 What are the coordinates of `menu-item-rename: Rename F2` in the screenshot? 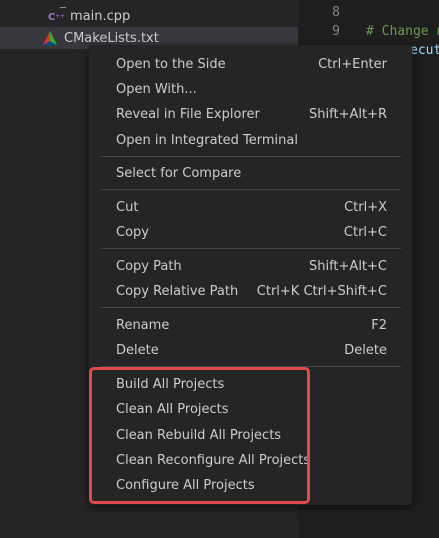 It's located at (250, 325).